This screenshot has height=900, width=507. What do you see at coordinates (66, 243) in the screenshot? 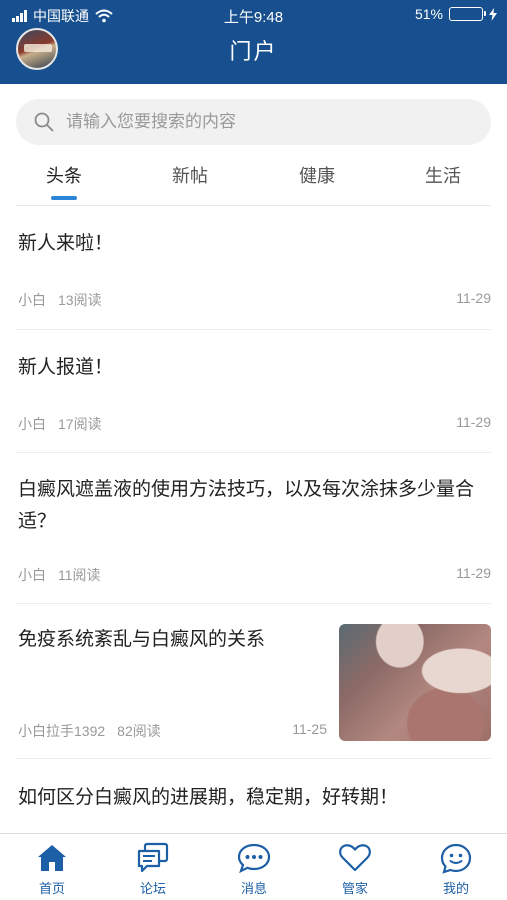
I see `article-title: 新人来啦！` at bounding box center [66, 243].